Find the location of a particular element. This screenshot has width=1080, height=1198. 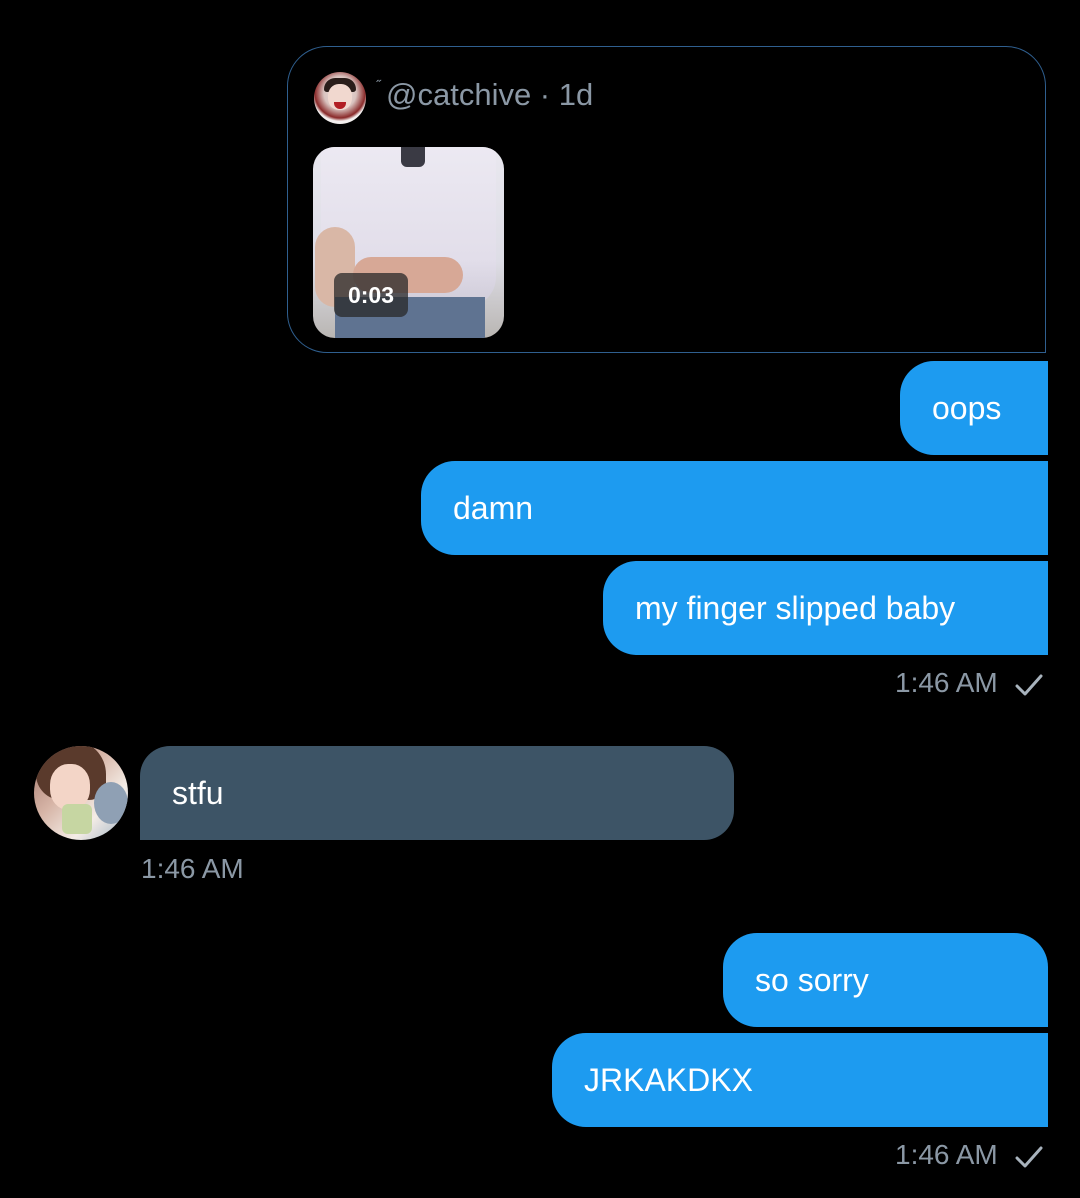

message-bubble-outgoing: oops is located at coordinates (974, 408).